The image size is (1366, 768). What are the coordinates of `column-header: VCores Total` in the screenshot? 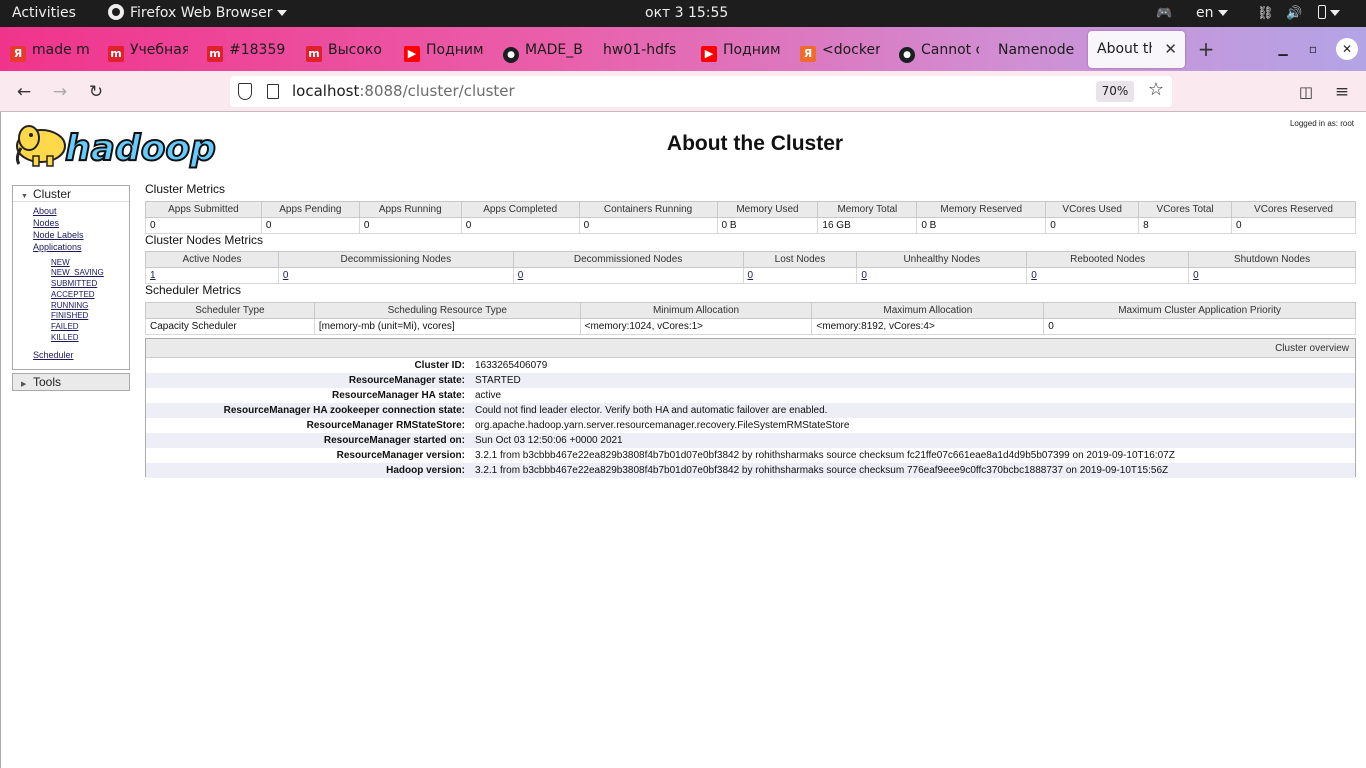 It's located at (1185, 209).